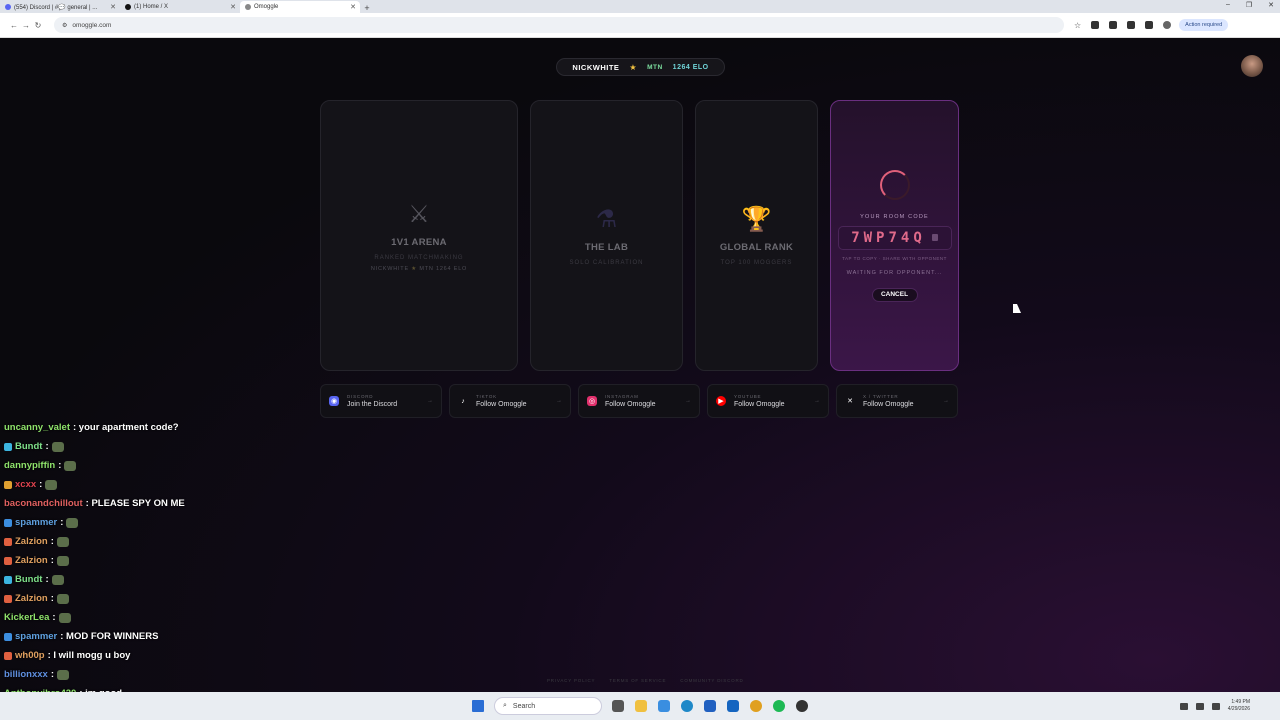 This screenshot has height=720, width=1280. I want to click on chat-message: Bundt:, so click(134, 446).